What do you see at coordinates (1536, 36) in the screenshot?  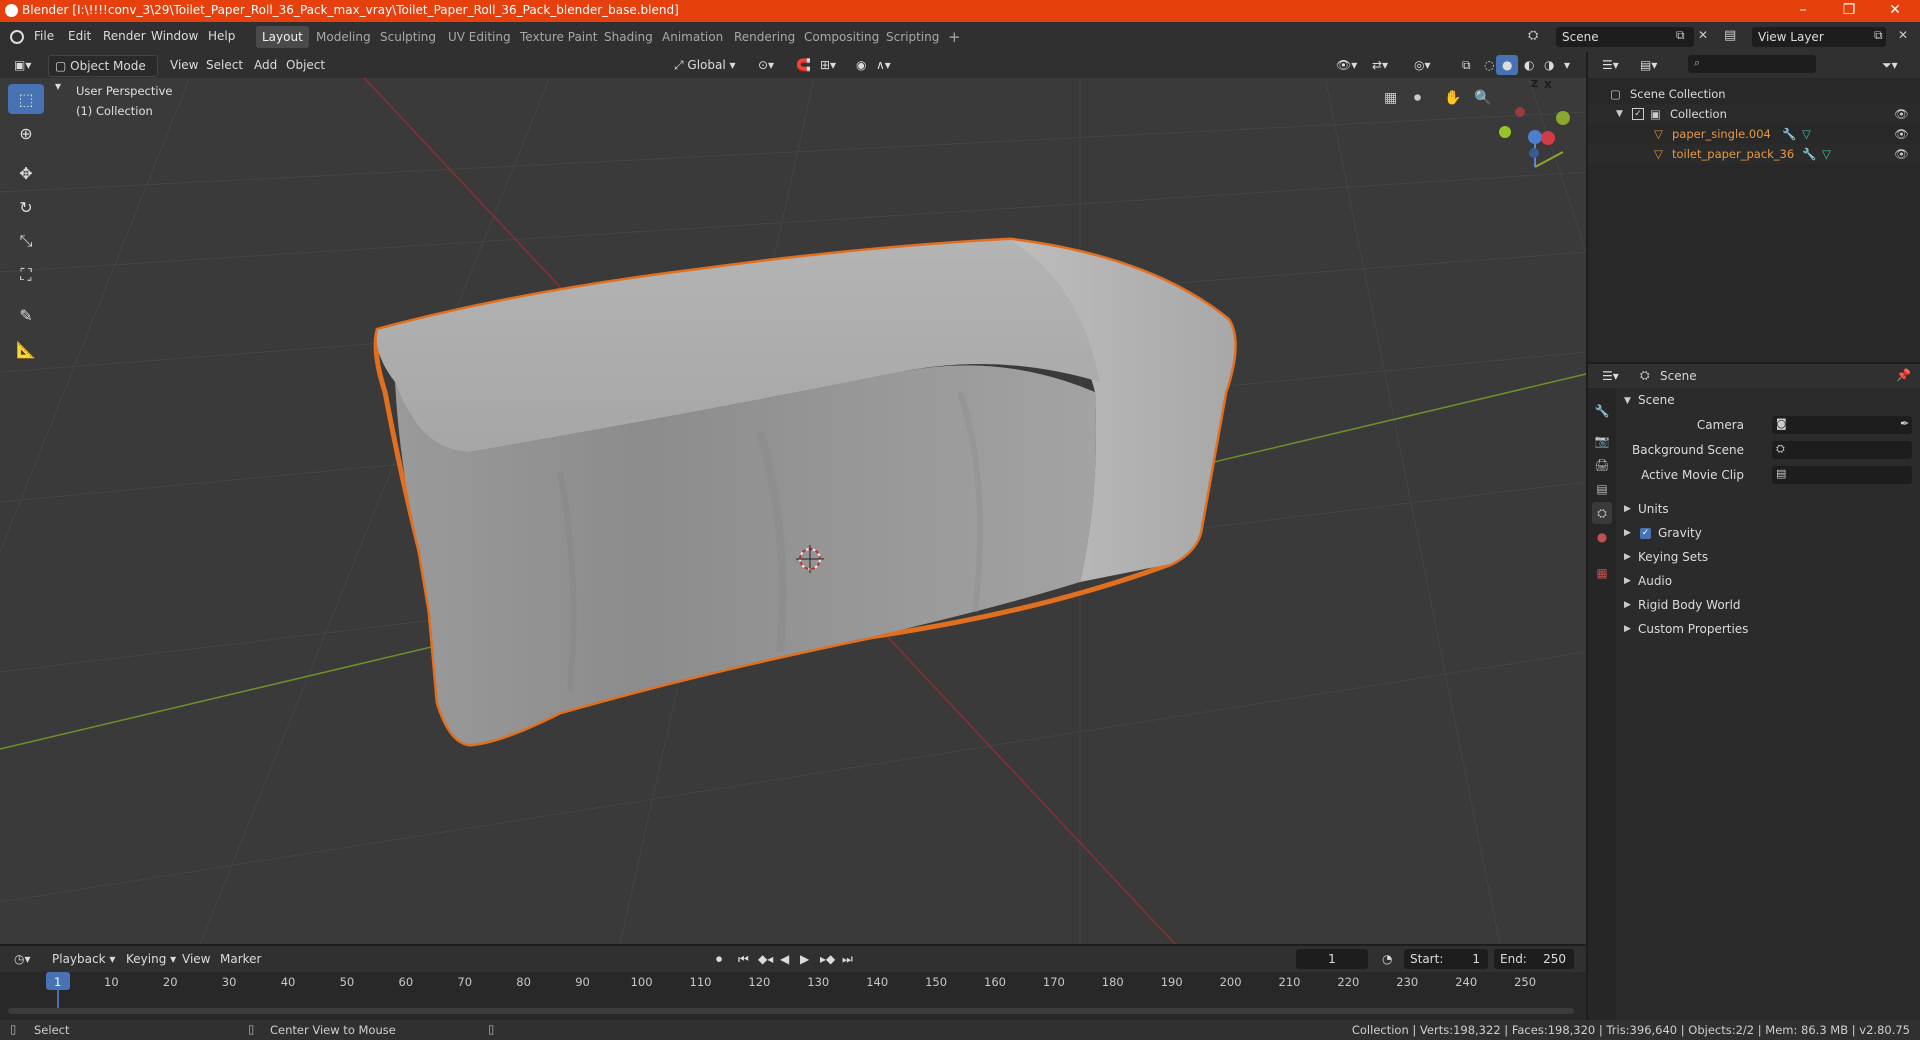 I see `scene-icon: ⛭` at bounding box center [1536, 36].